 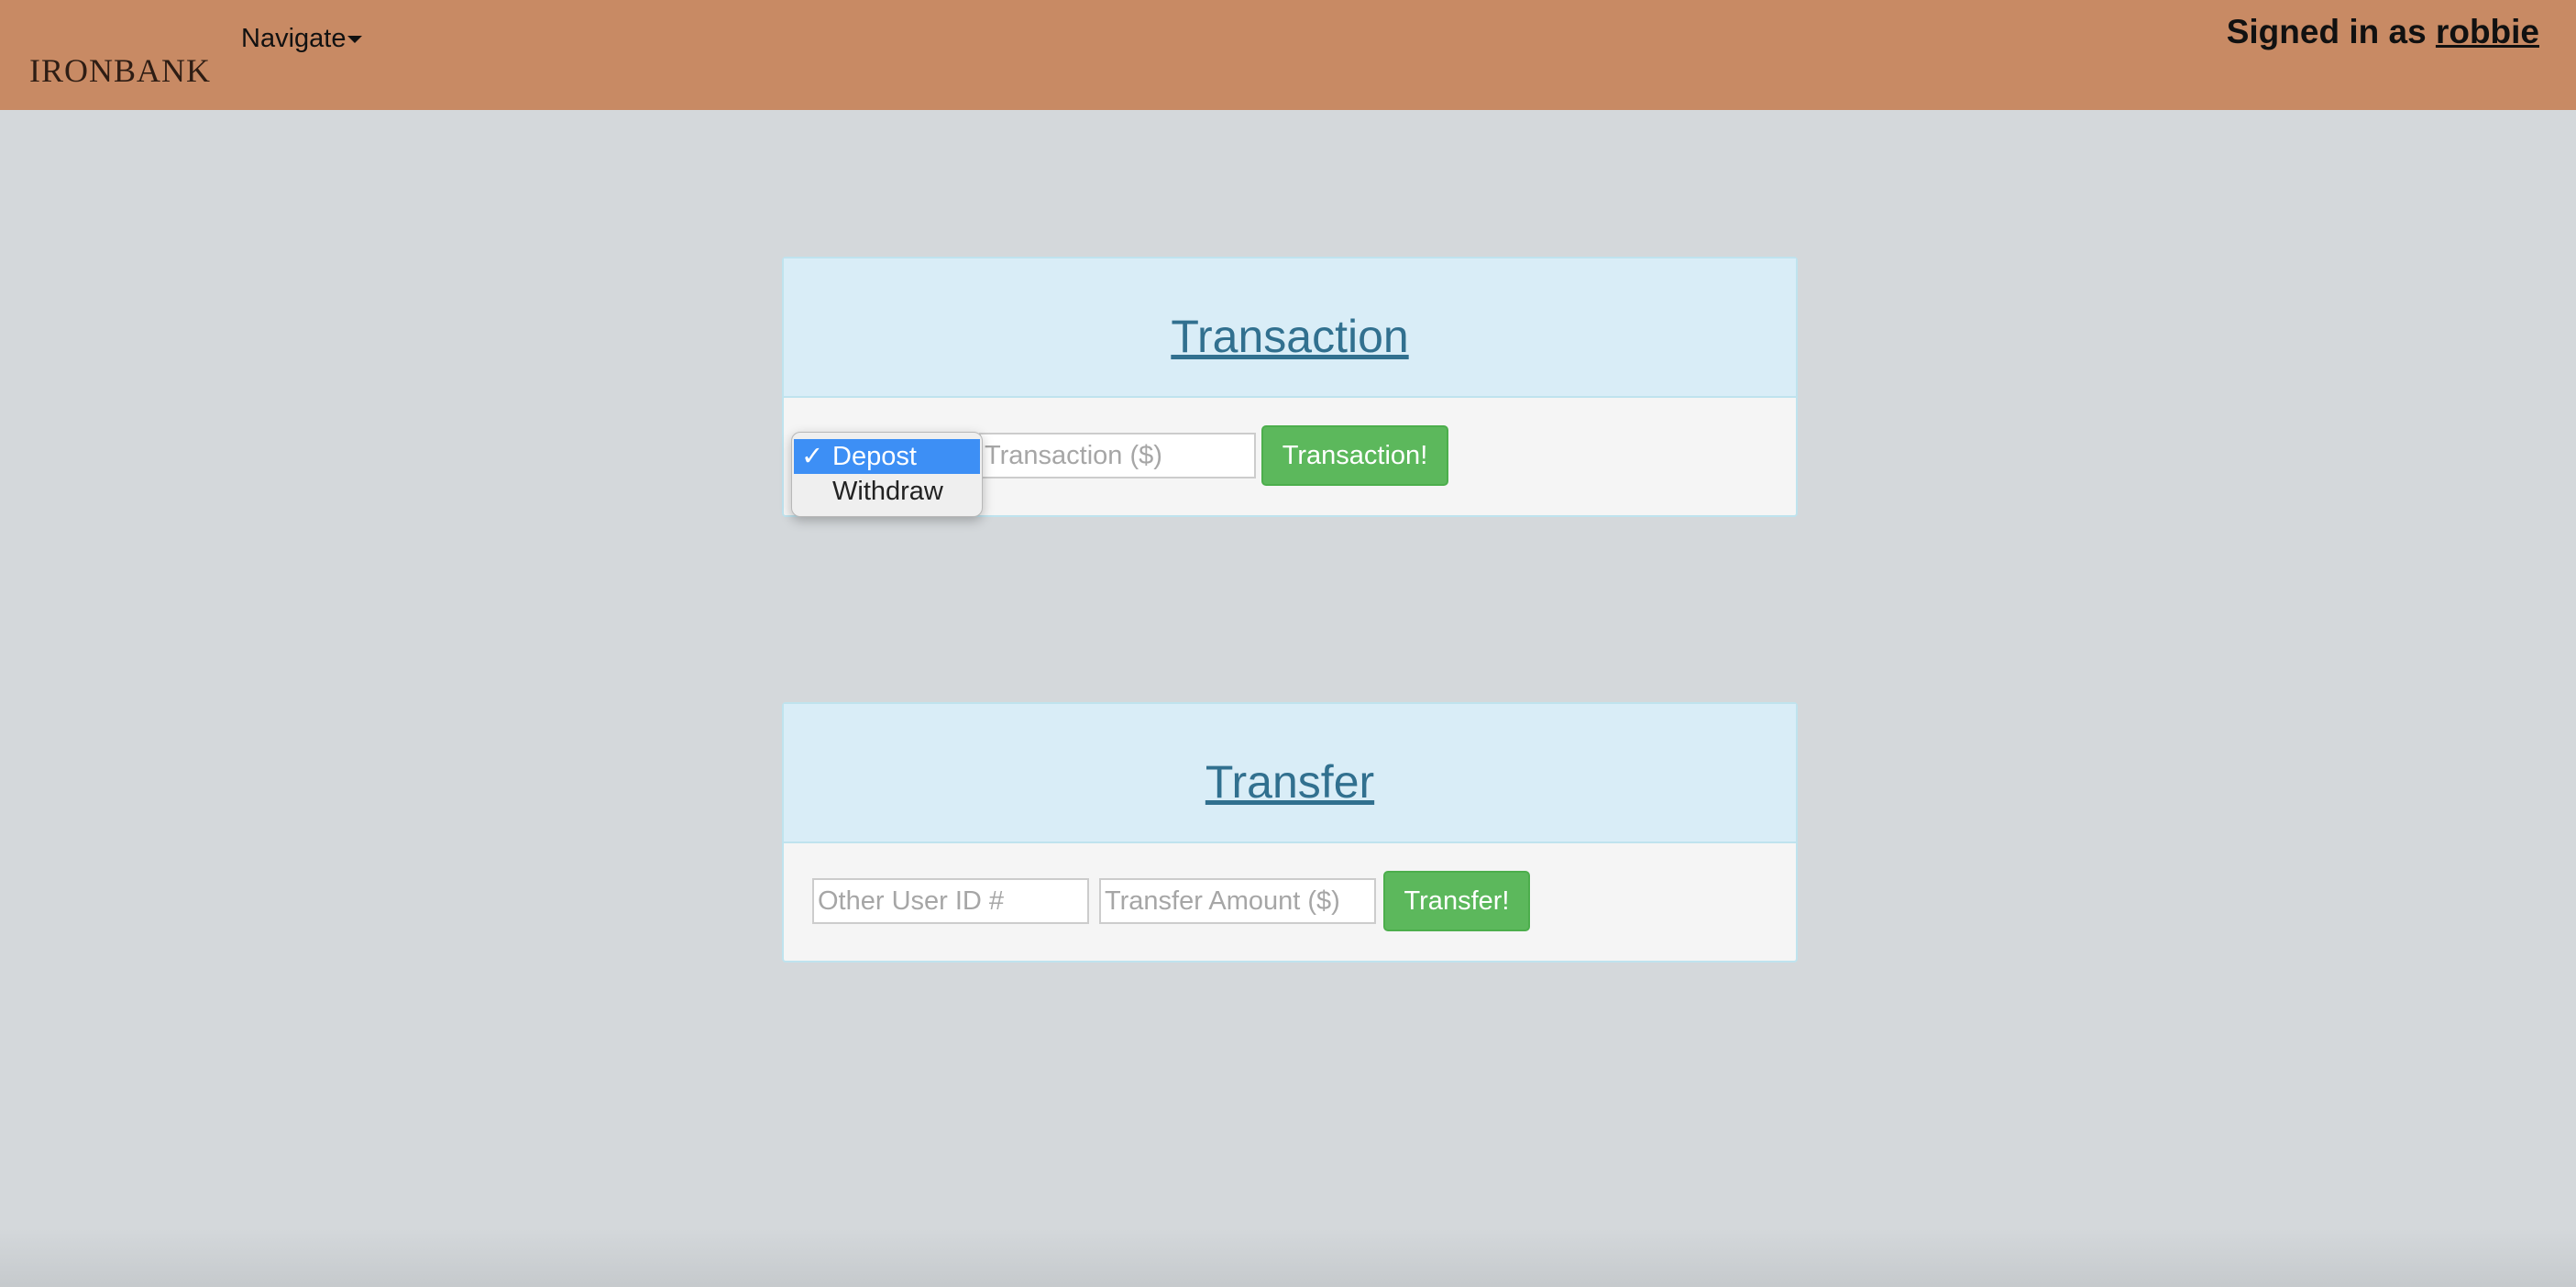 I want to click on username-link: robbie, so click(x=2488, y=31).